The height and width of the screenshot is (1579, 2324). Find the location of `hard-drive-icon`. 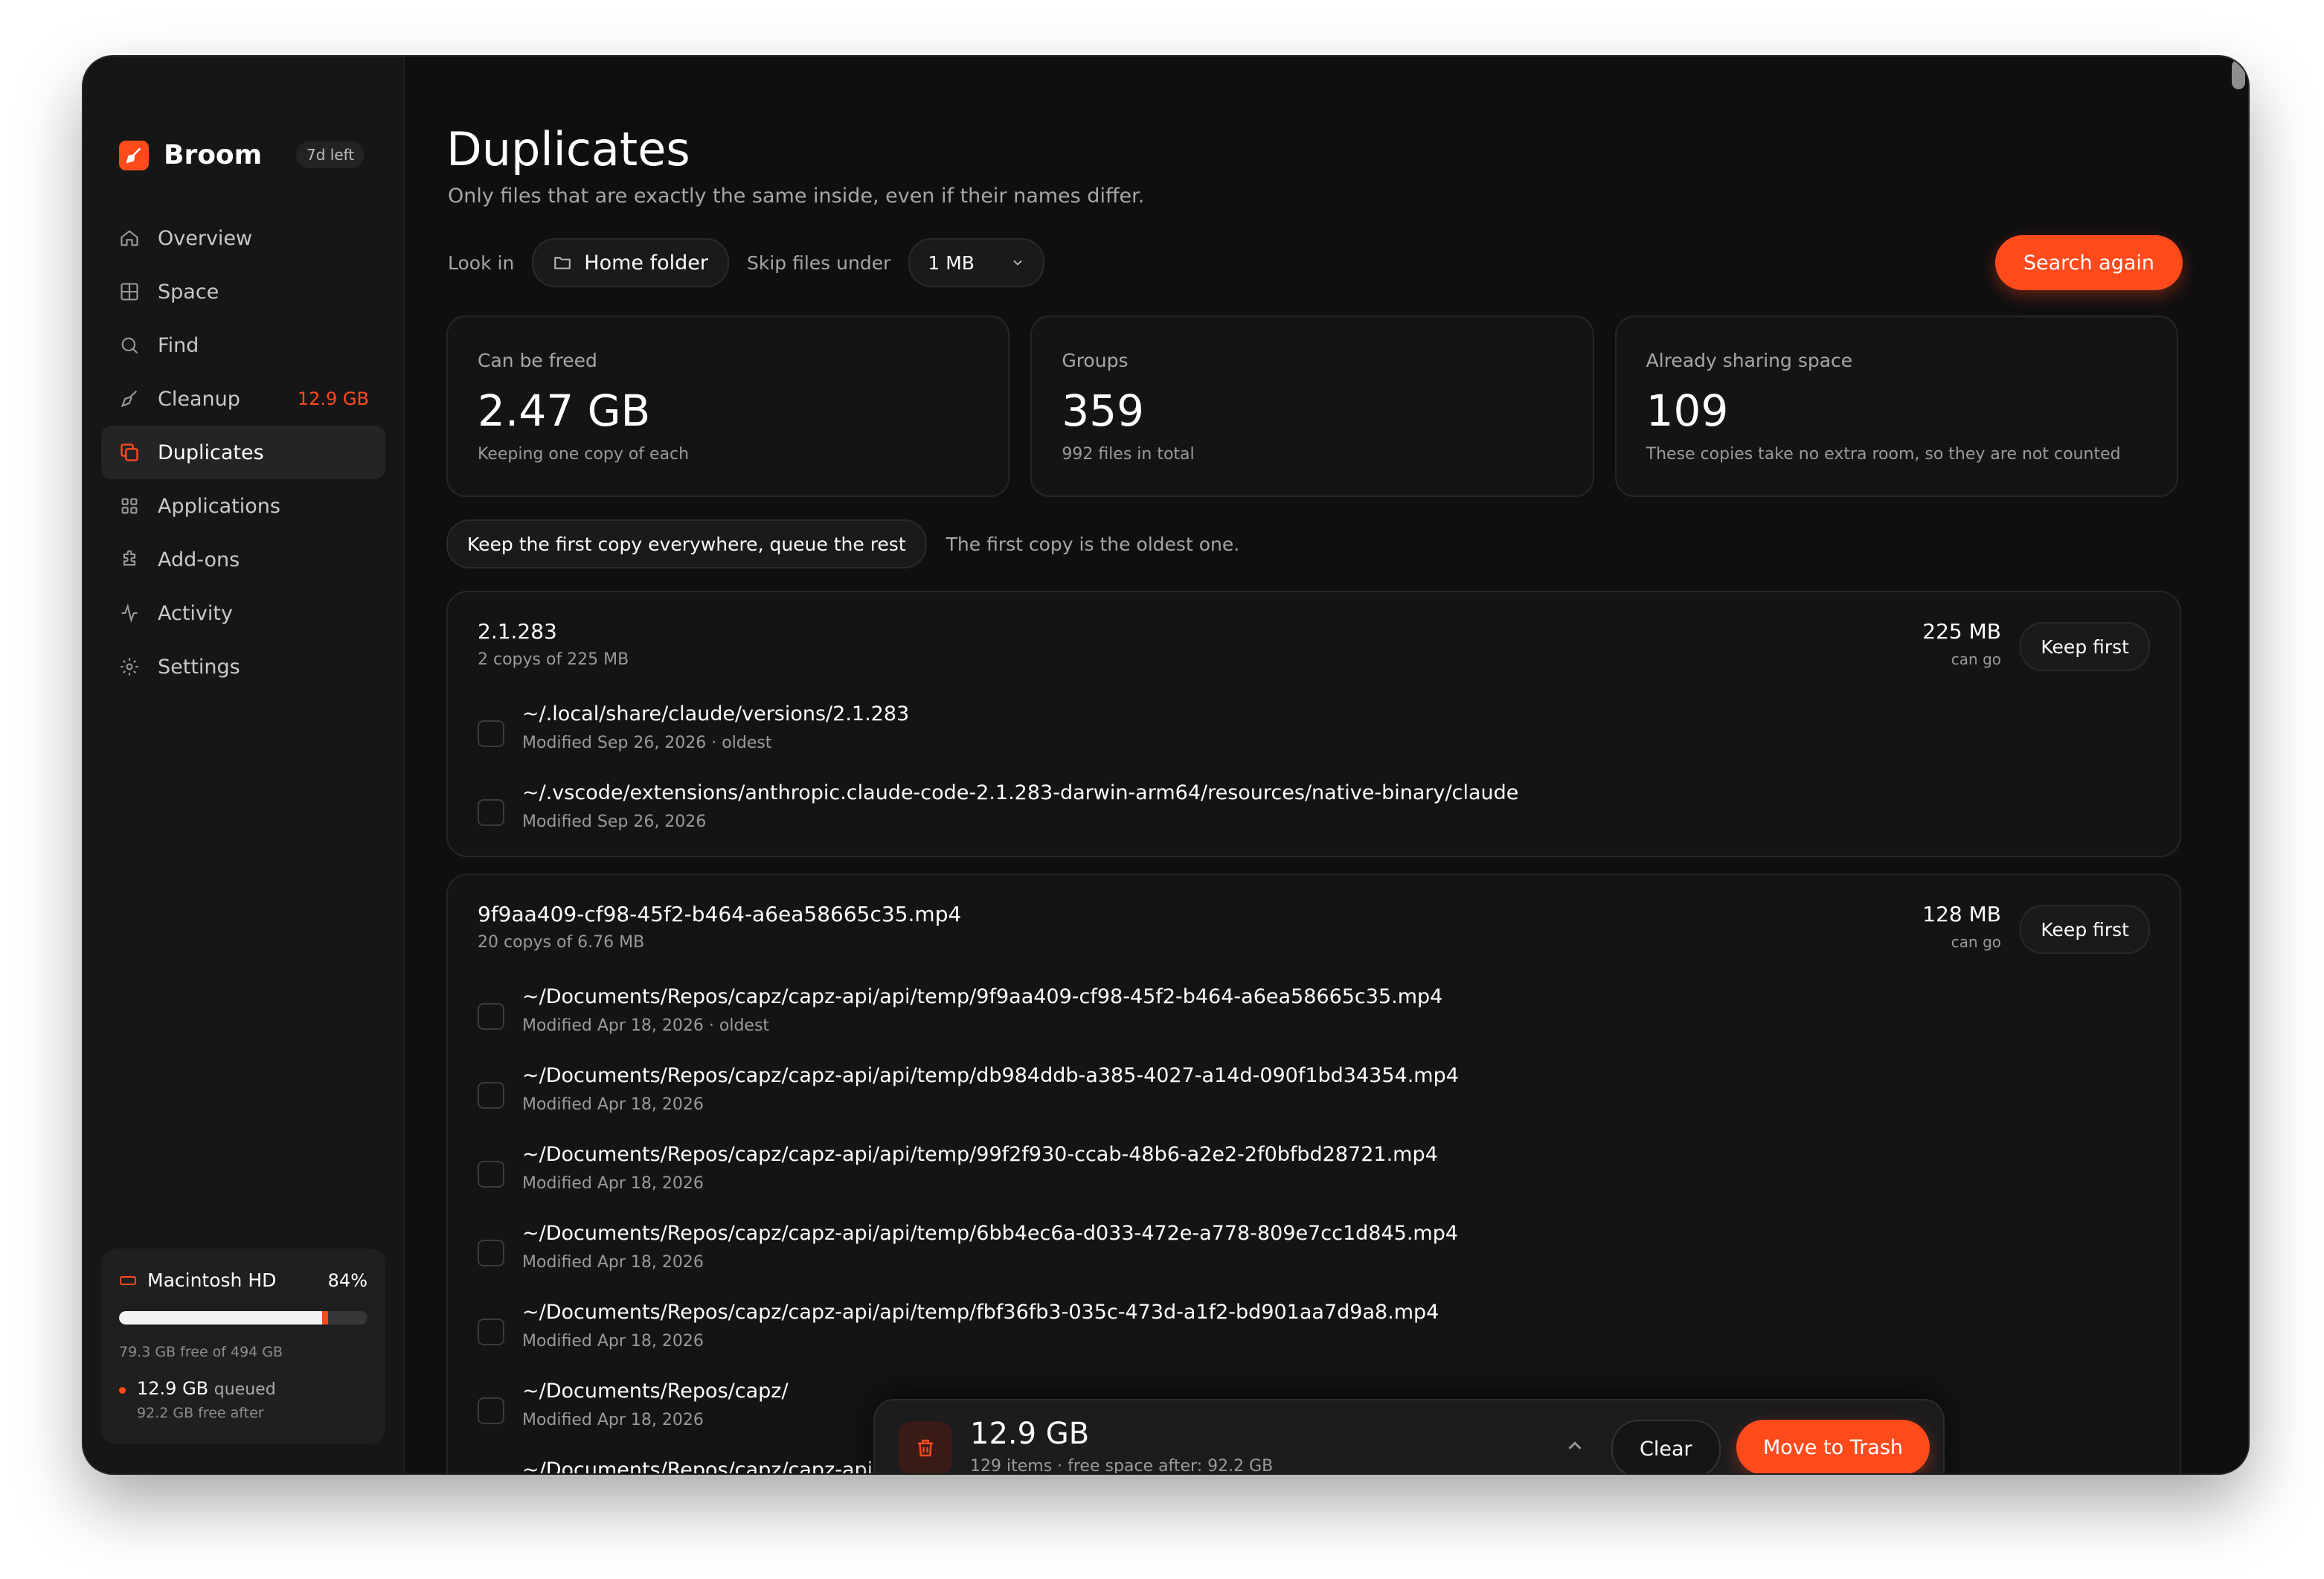

hard-drive-icon is located at coordinates (128, 1281).